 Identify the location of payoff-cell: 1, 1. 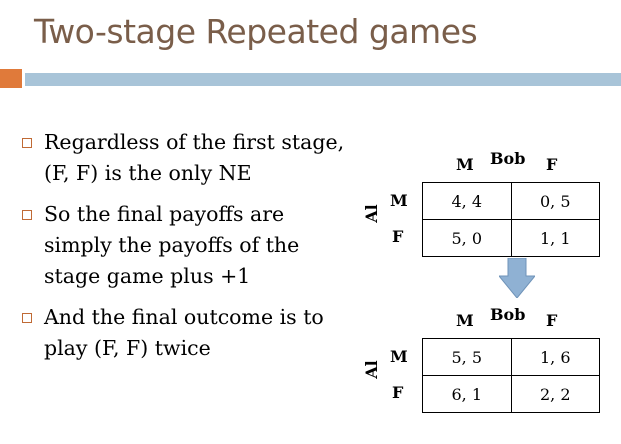
(555, 238).